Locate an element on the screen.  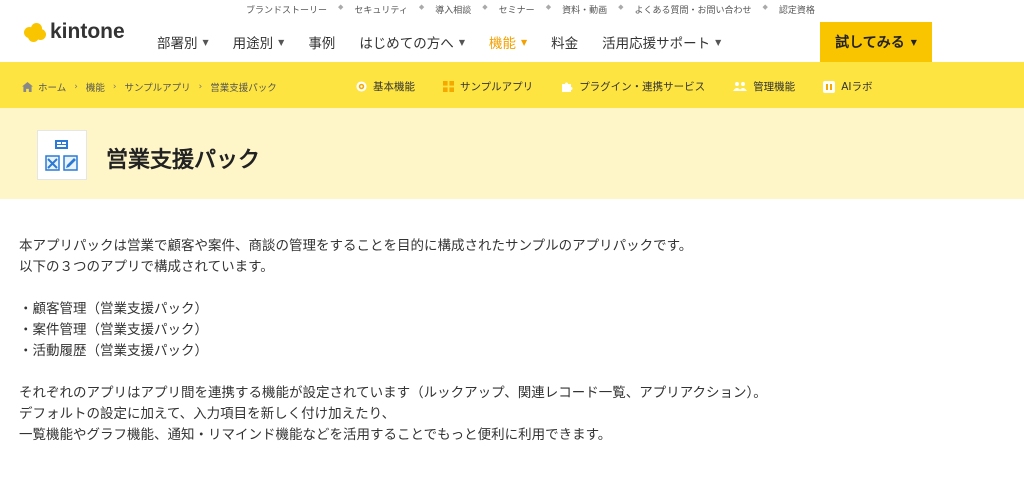
nav-item-beginners: はじめての方へ ▼ is located at coordinates (412, 42).